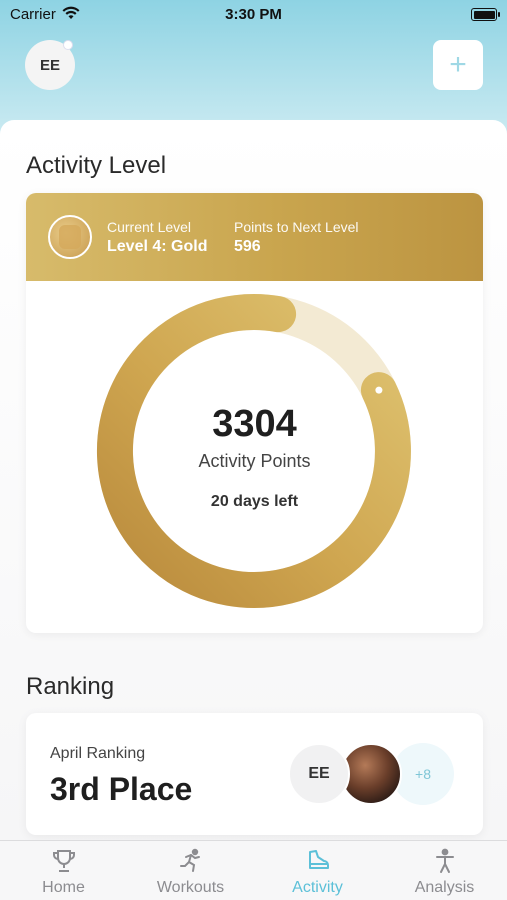  What do you see at coordinates (444, 887) in the screenshot?
I see `tab-analysis-label: Analysis` at bounding box center [444, 887].